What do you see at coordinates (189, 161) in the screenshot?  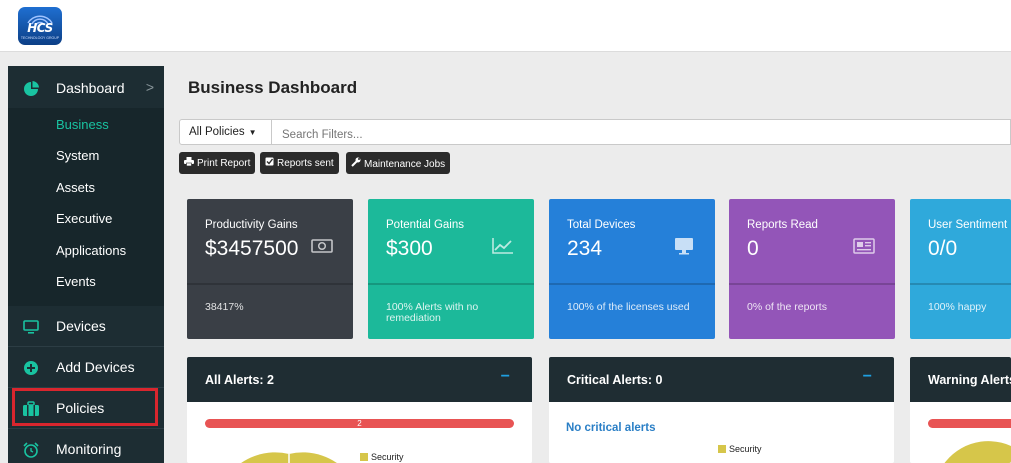 I see `print-icon` at bounding box center [189, 161].